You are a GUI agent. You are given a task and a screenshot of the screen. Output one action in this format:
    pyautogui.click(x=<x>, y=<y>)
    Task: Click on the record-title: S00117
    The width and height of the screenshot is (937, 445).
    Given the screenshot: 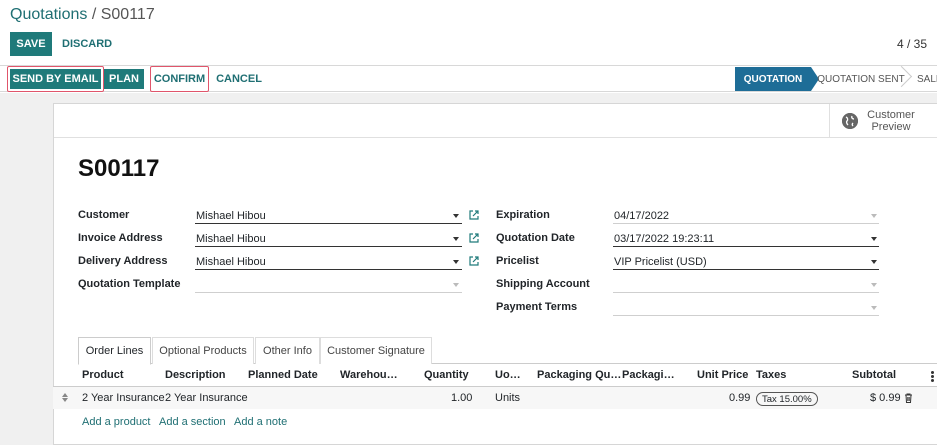 What is the action you would take?
    pyautogui.click(x=119, y=168)
    